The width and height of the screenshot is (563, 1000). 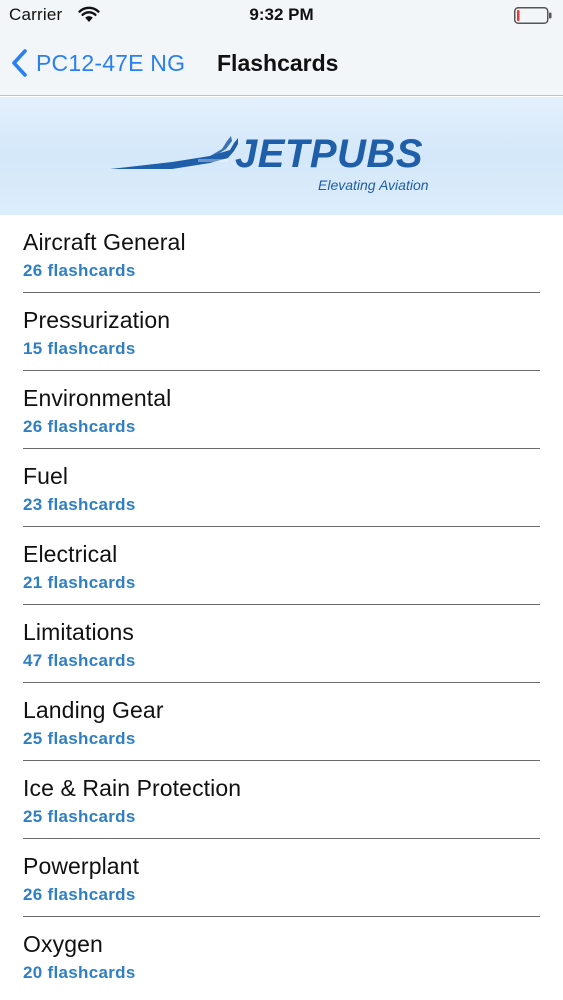 I want to click on brand-tagline: Elevating Aviation, so click(x=373, y=185).